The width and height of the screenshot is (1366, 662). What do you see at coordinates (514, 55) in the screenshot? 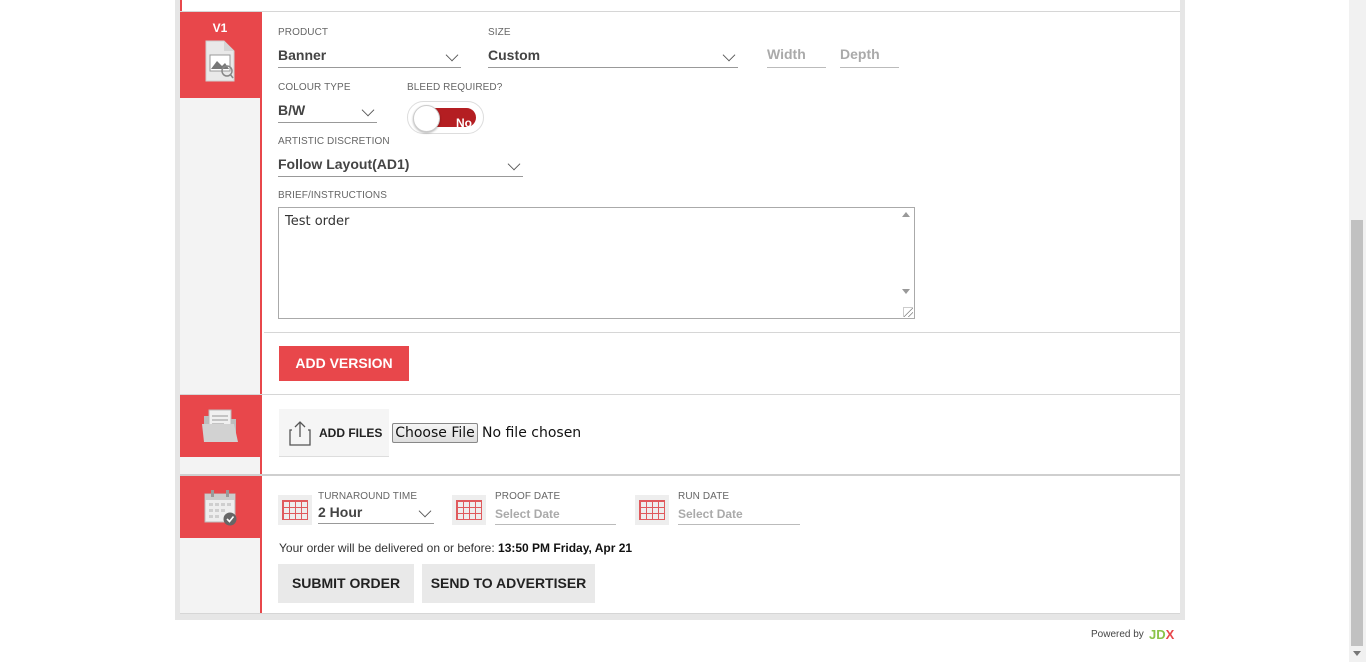
I see `size-value: Custom` at bounding box center [514, 55].